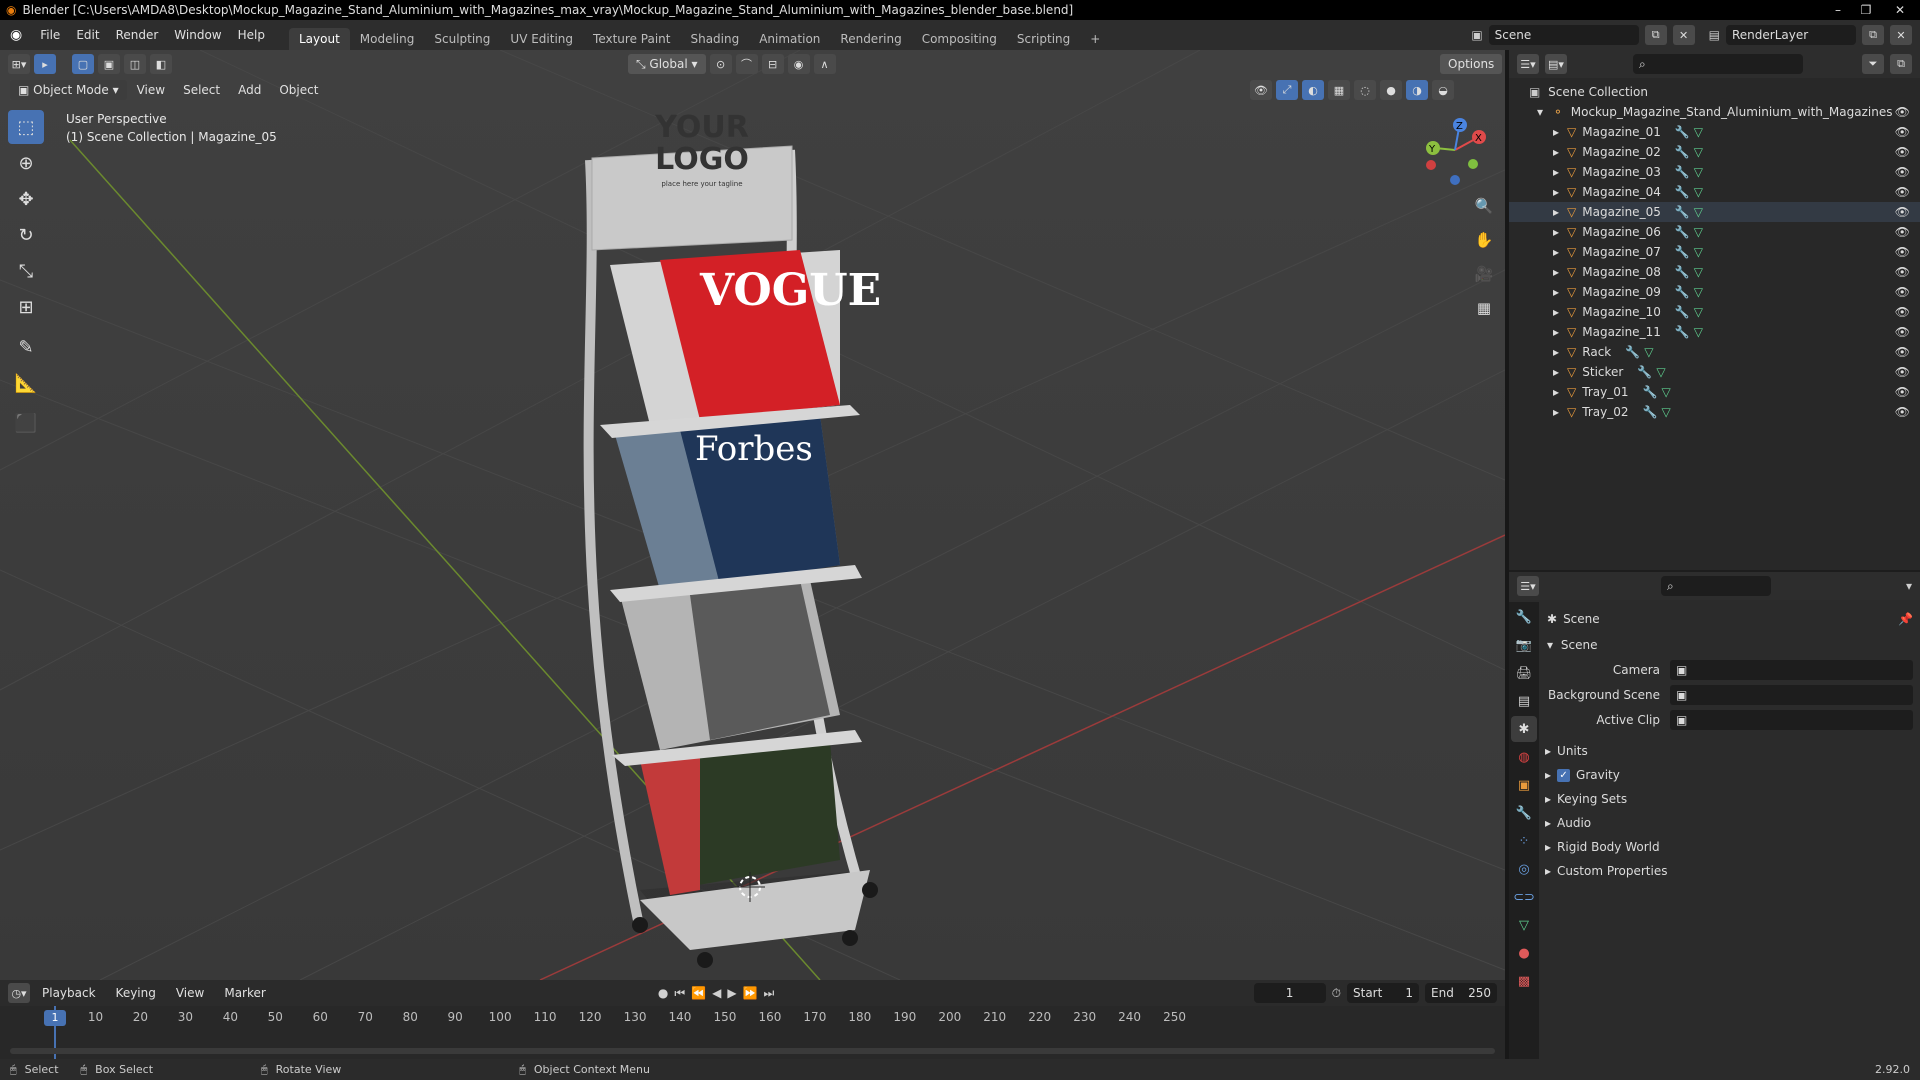 The height and width of the screenshot is (1080, 1920). Describe the element at coordinates (1484, 308) in the screenshot. I see `ortho-toggle-icon: ▦` at that location.